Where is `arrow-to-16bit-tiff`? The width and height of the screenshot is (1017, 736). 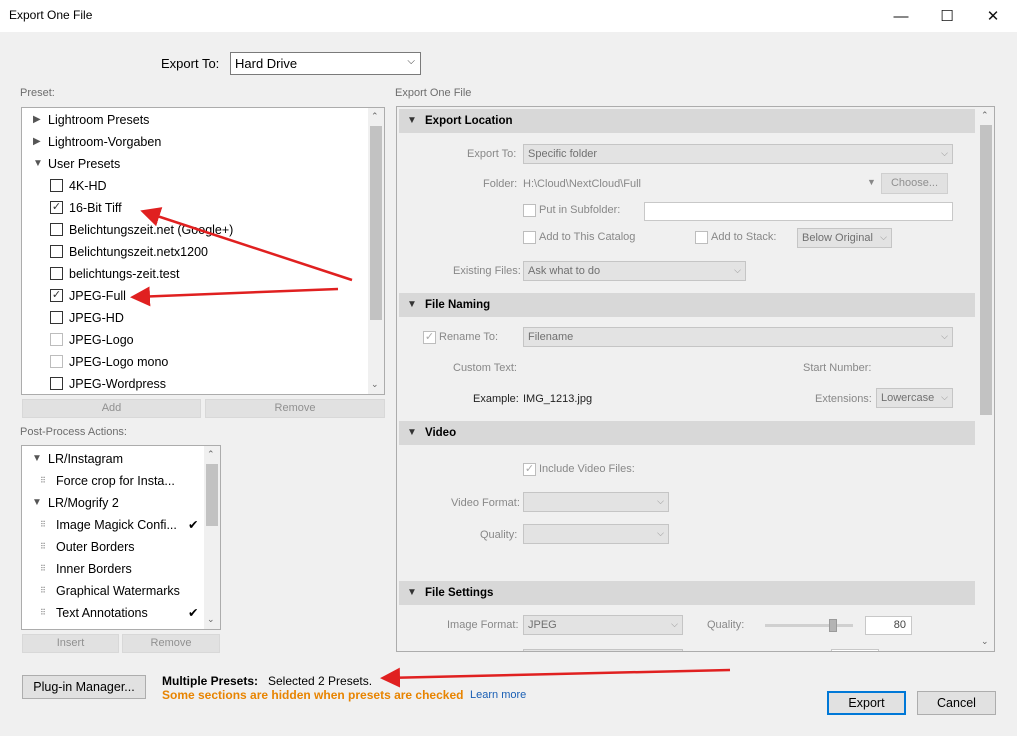
arrow-to-16bit-tiff is located at coordinates (246, 244).